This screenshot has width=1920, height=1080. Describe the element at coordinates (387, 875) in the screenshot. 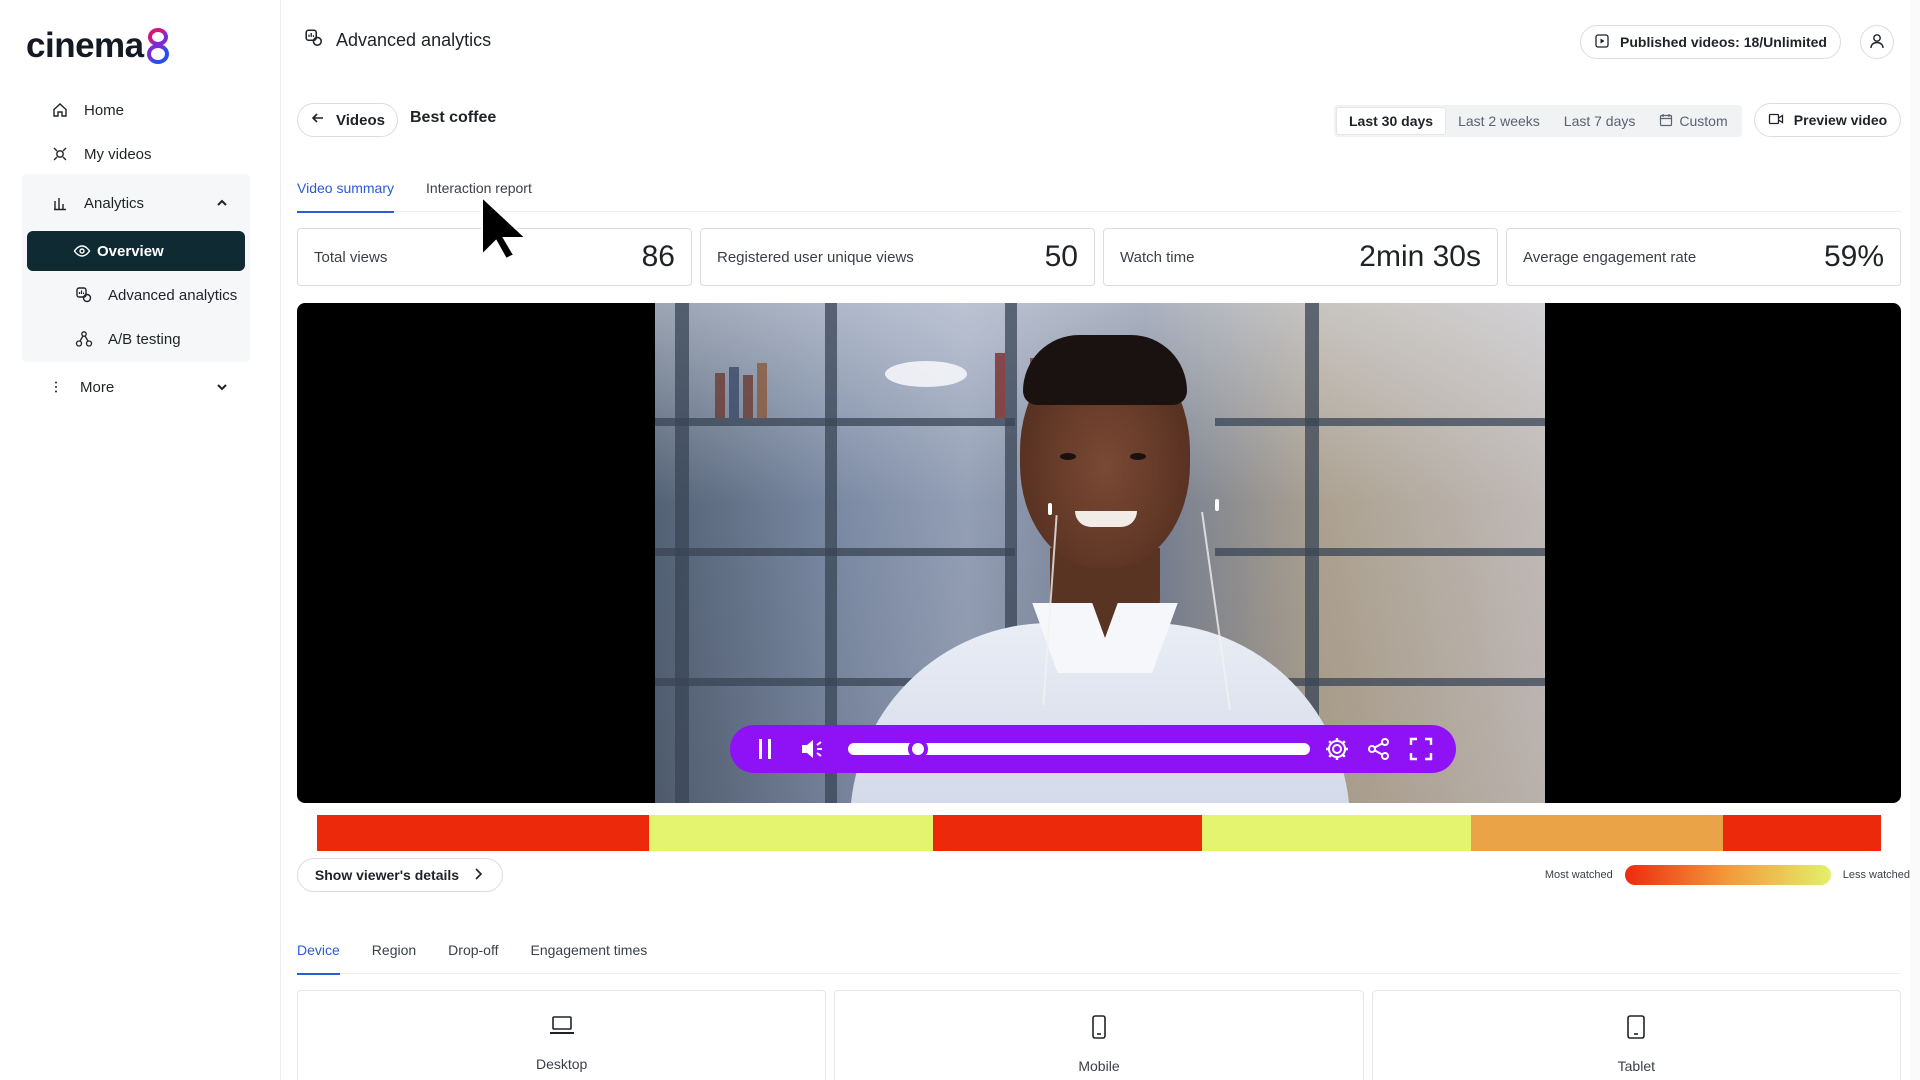

I see `viewer-details-label: Show viewer's details` at that location.